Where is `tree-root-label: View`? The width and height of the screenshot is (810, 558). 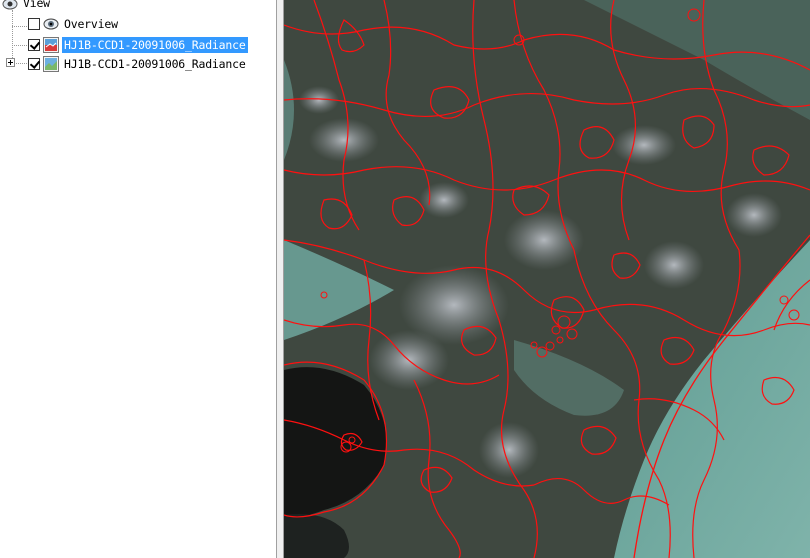
tree-root-label: View is located at coordinates (36, 5).